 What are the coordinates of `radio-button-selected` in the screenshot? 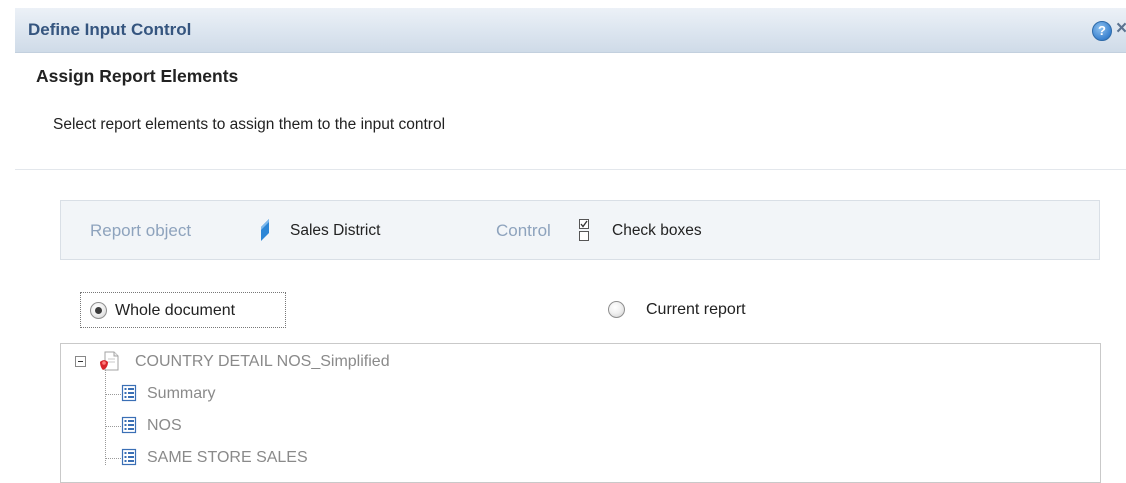 It's located at (98, 310).